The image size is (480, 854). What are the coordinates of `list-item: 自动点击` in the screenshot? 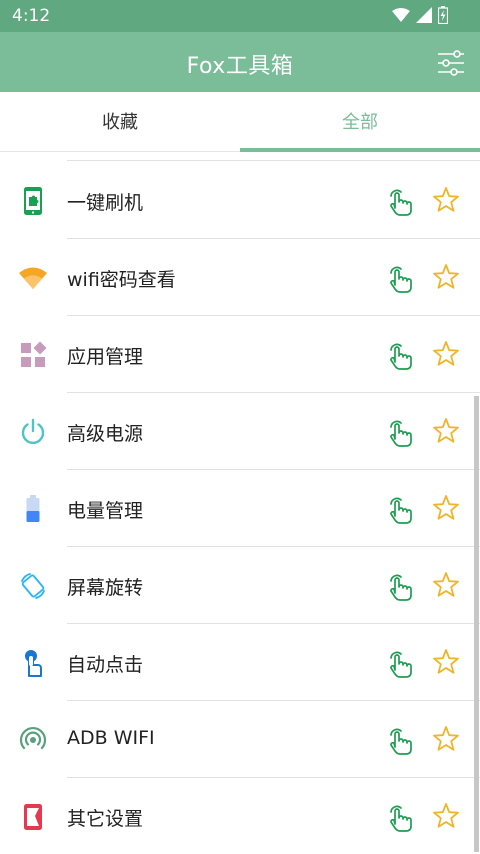 It's located at (240, 662).